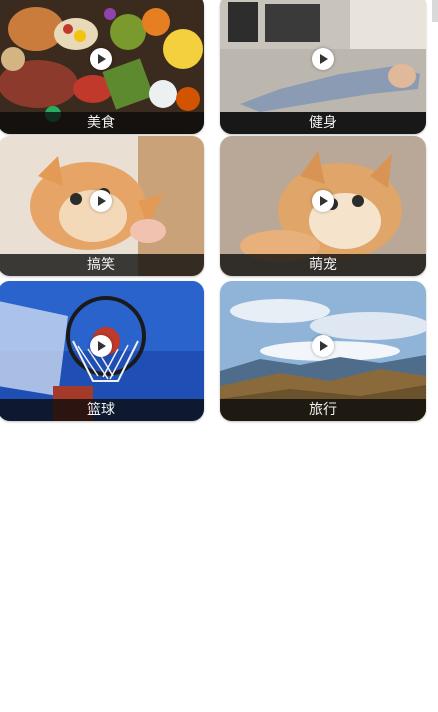  I want to click on category-label: 旅行, so click(323, 410).